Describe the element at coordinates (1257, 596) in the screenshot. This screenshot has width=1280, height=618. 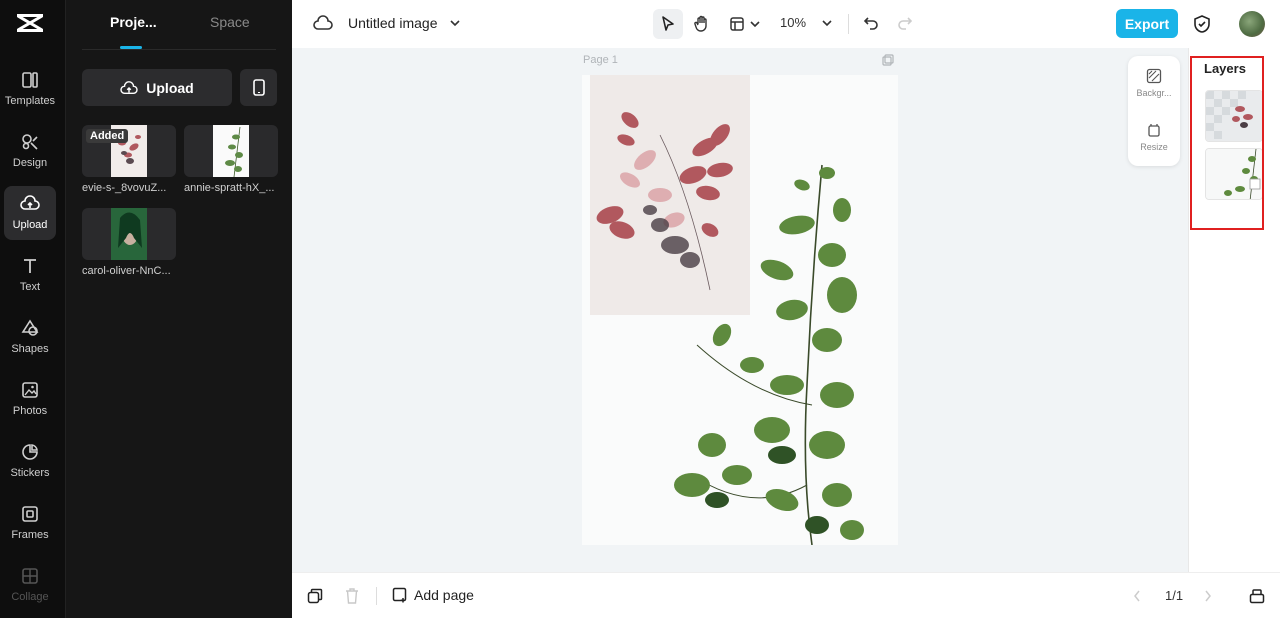
I see `pages-overview-icon` at that location.